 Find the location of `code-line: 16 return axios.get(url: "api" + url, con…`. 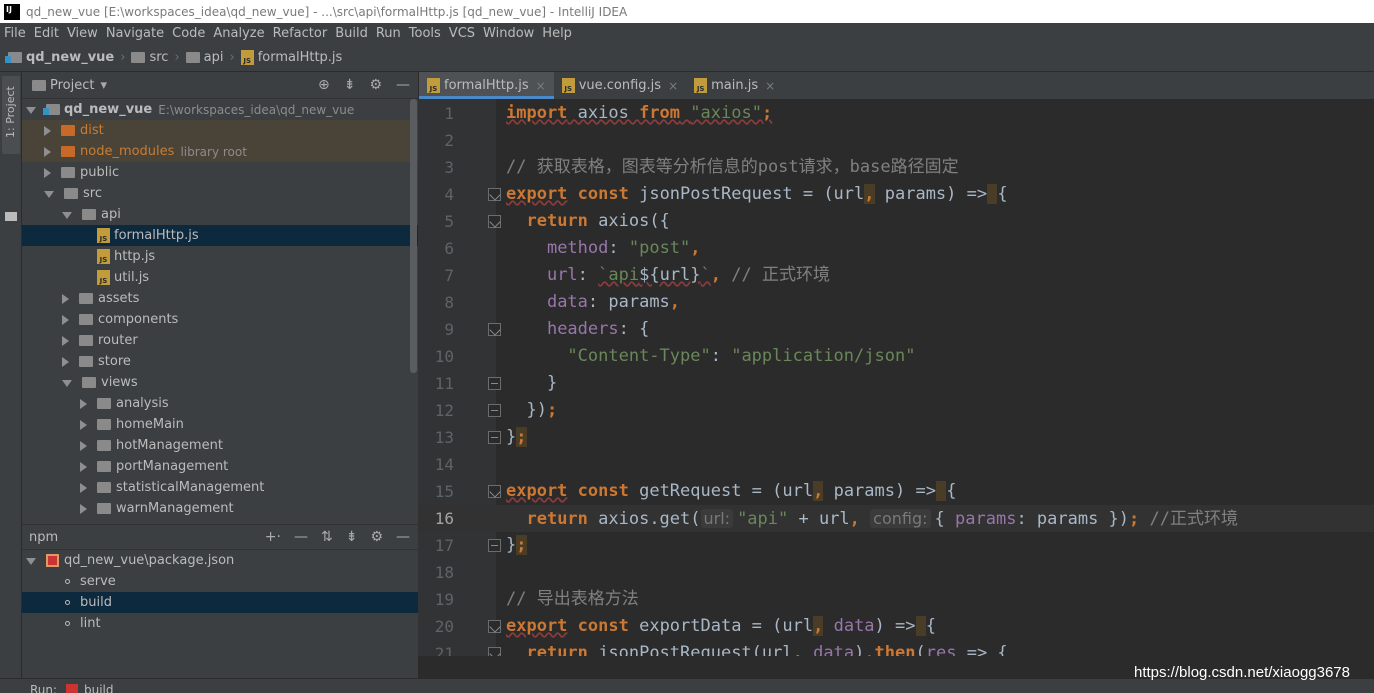

code-line: 16 return axios.get(url: "api" + url, con… is located at coordinates (896, 518).